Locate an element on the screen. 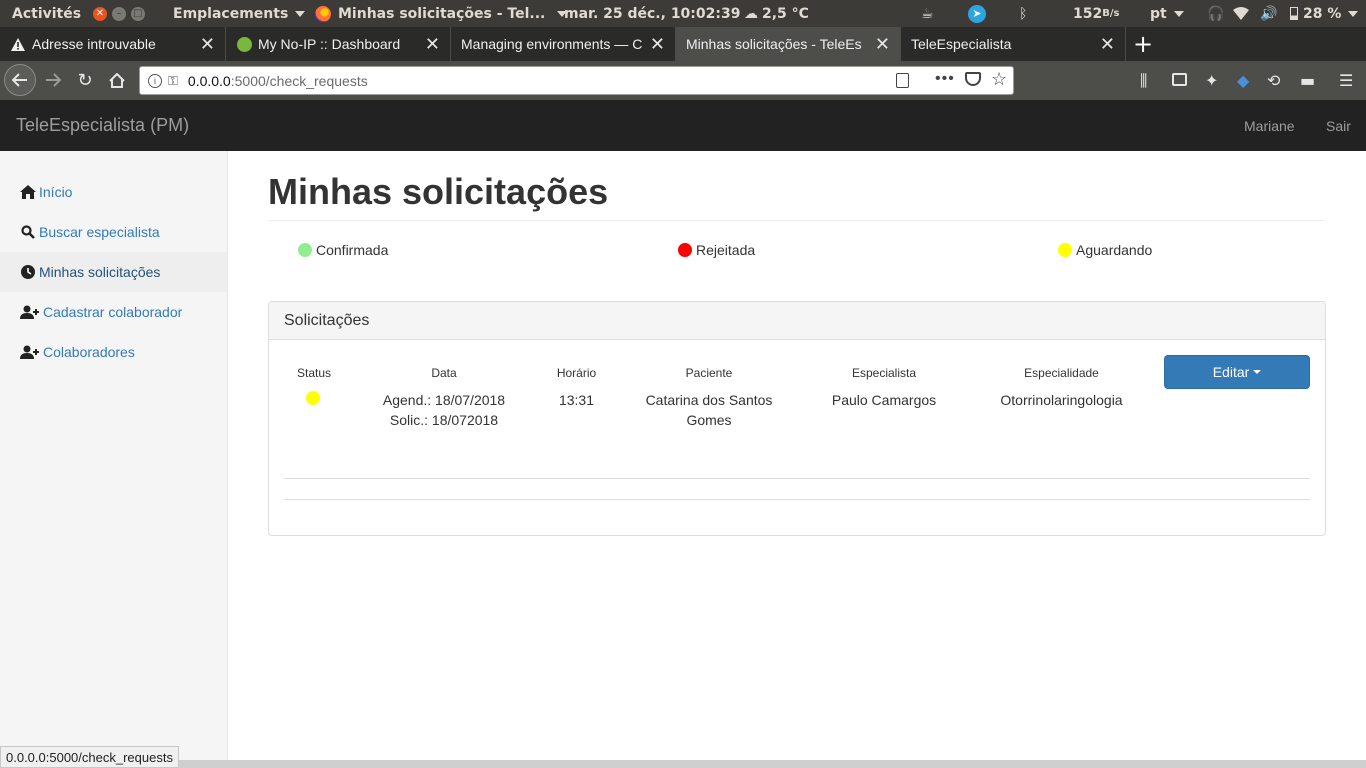  language-menu: pt is located at coordinates (1167, 13).